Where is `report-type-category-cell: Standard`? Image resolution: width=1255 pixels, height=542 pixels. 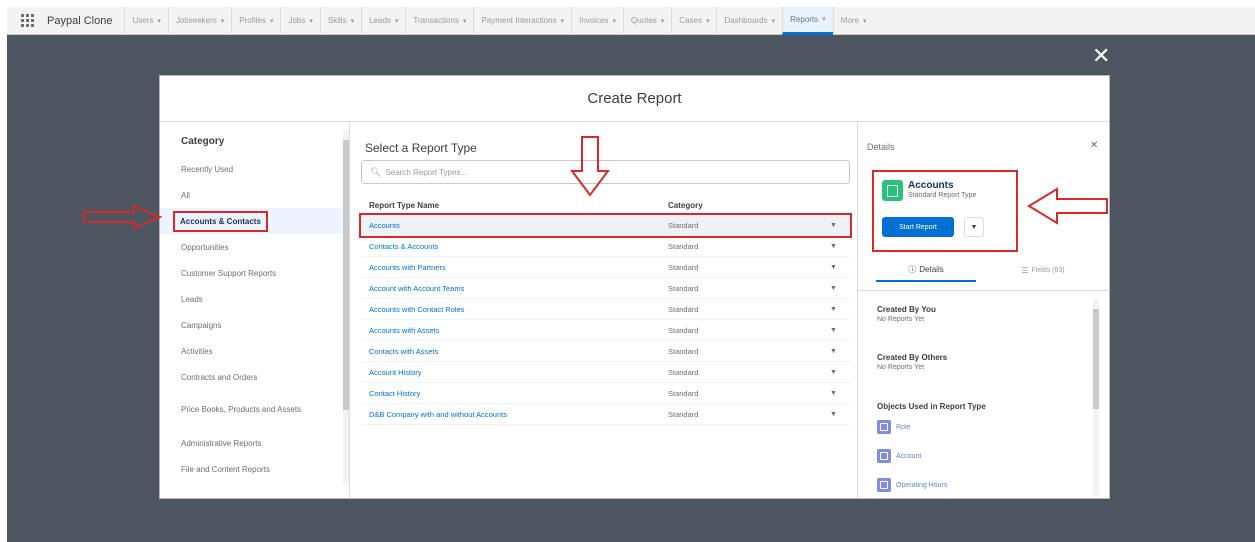
report-type-category-cell: Standard is located at coordinates (683, 351).